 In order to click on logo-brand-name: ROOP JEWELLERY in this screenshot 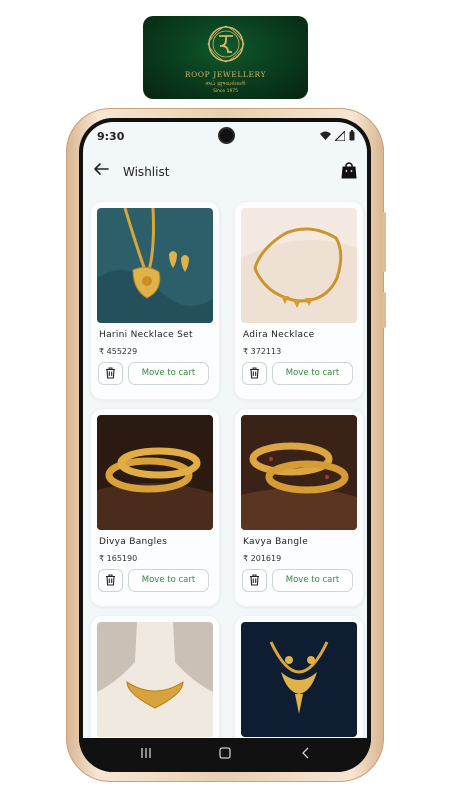, I will do `click(225, 74)`.